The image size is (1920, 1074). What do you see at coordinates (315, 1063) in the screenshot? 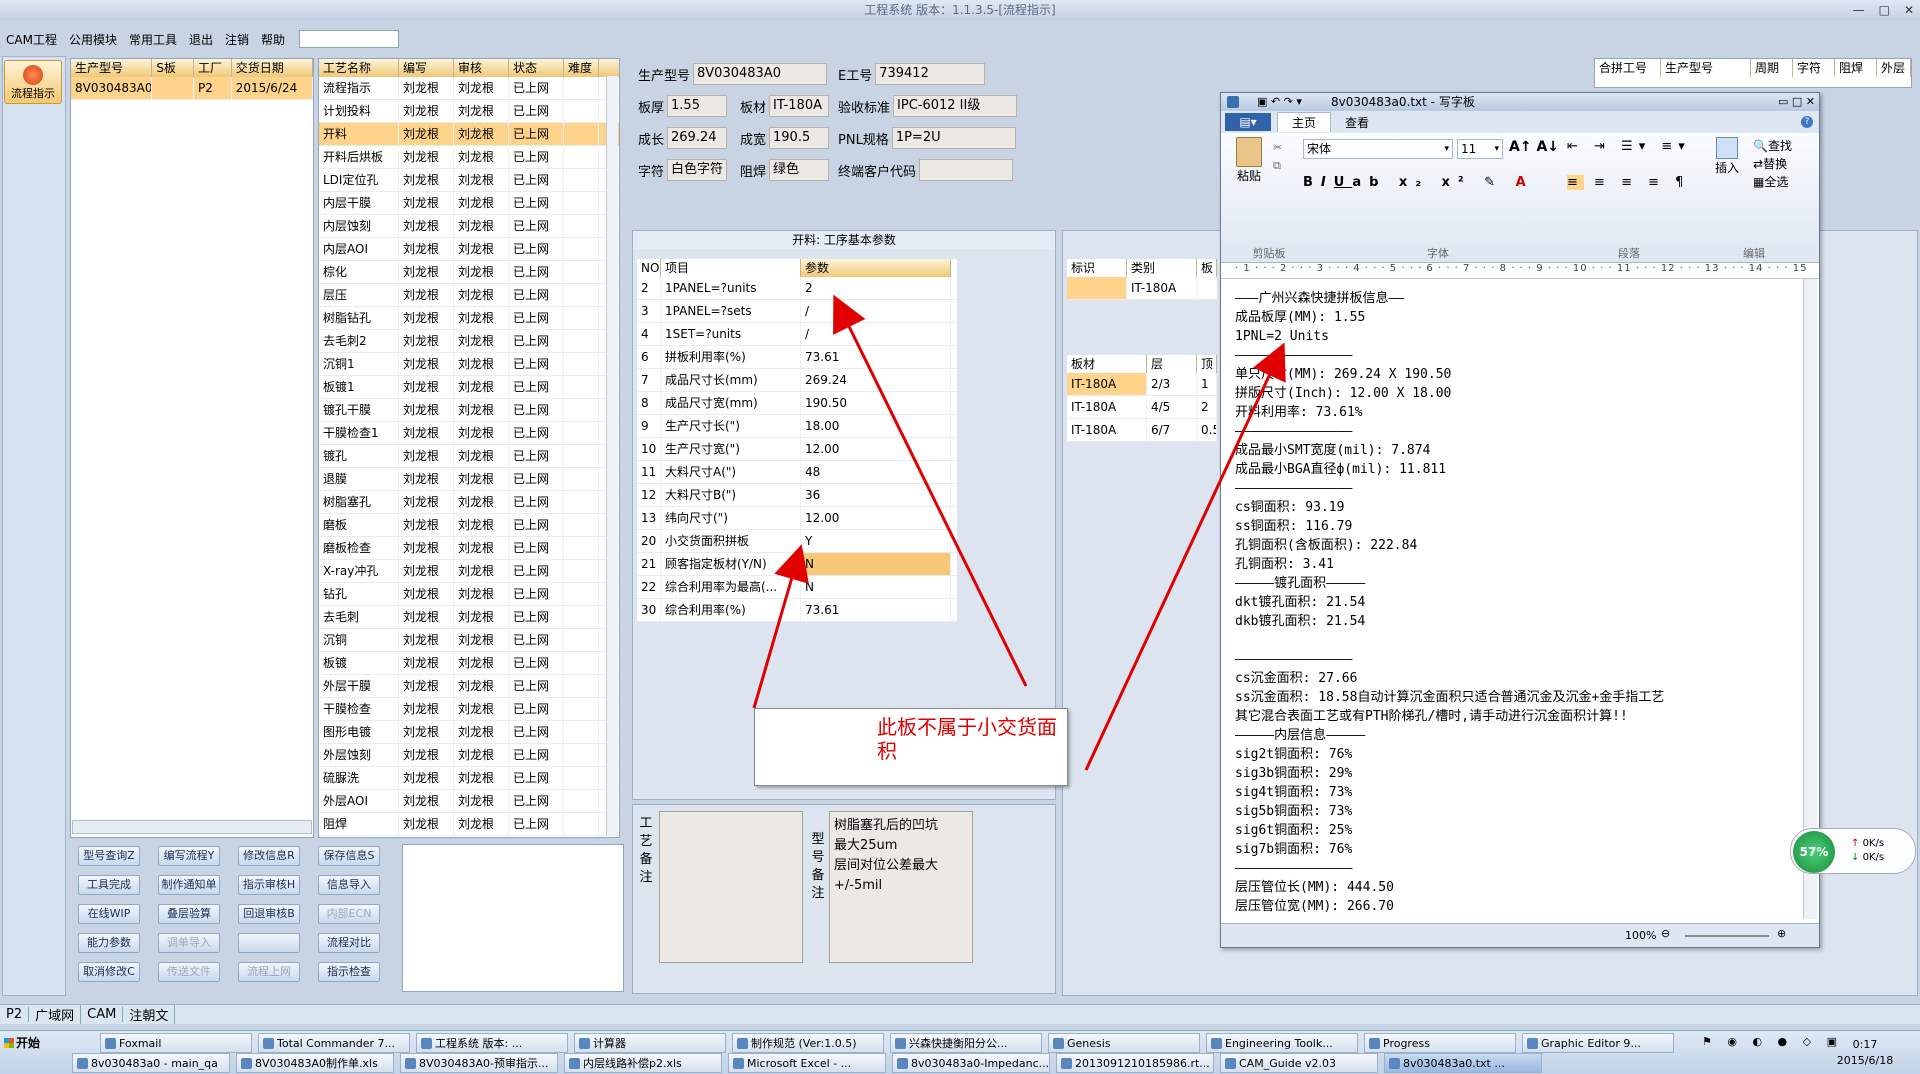
I see `taskbar-button: 8V030483A0制作单.xls` at bounding box center [315, 1063].